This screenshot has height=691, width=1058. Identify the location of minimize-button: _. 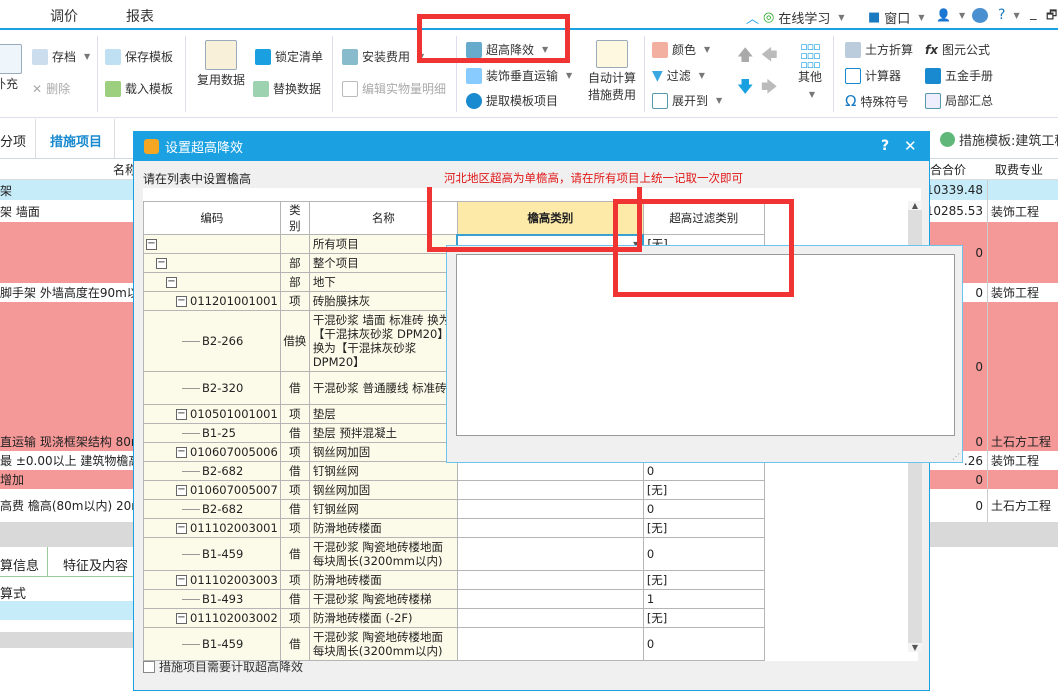
(1033, 13).